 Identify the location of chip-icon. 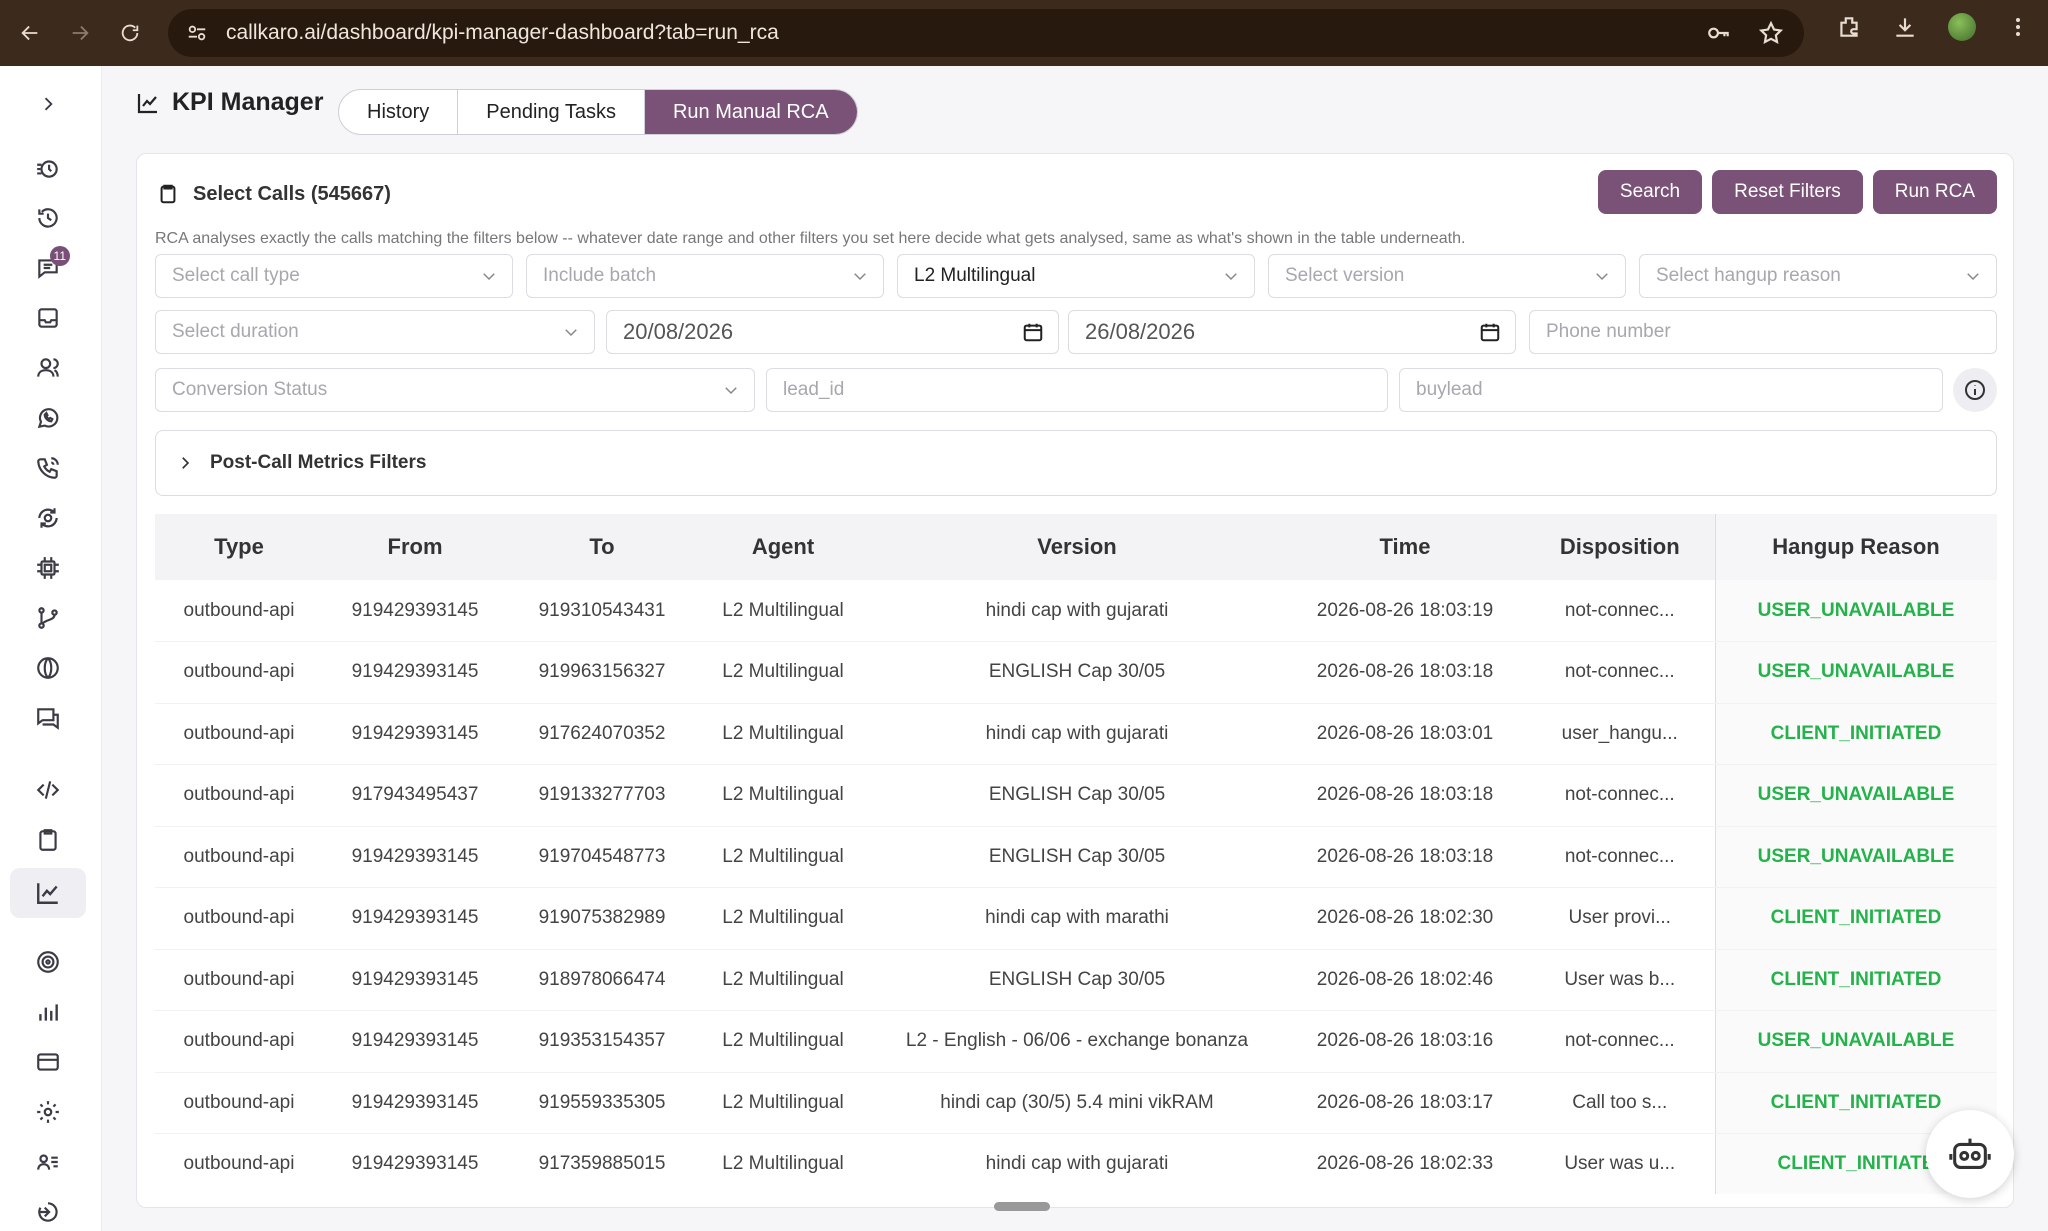
(48, 568).